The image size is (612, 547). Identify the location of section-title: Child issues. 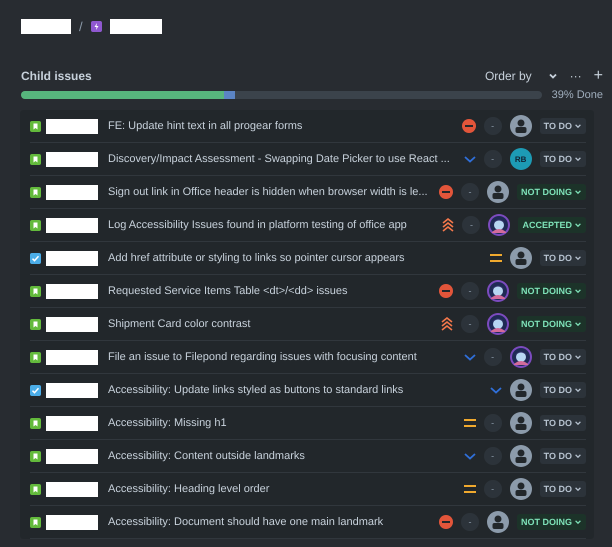
(57, 76).